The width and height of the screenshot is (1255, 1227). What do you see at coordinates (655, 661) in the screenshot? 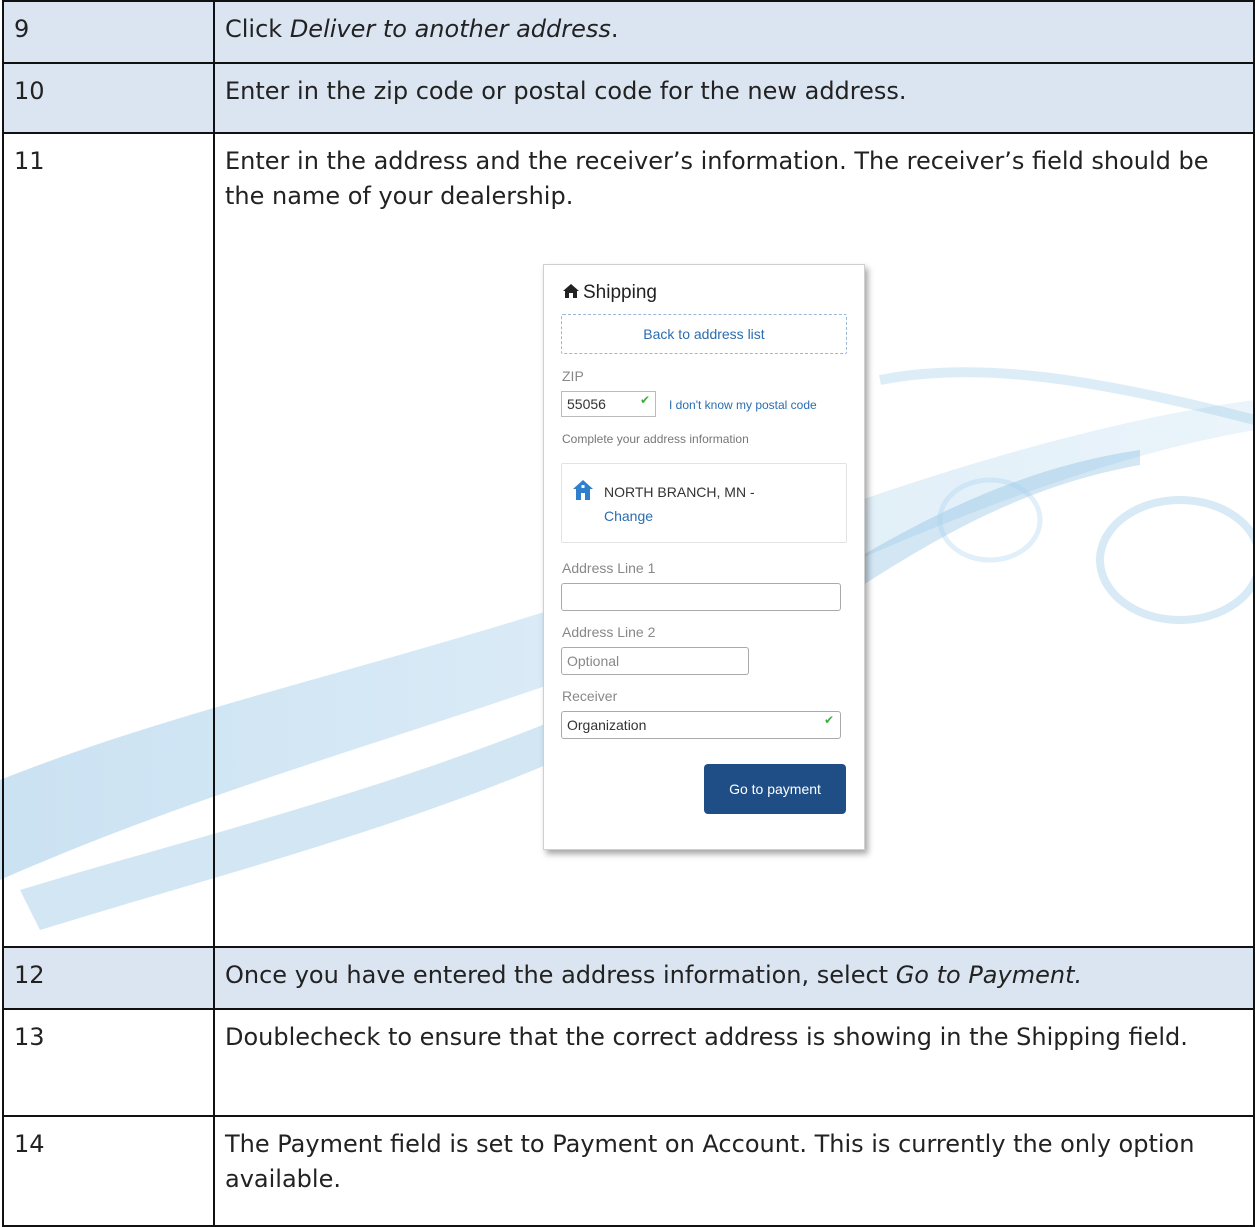
I see `address-line-2-input: Optional` at bounding box center [655, 661].